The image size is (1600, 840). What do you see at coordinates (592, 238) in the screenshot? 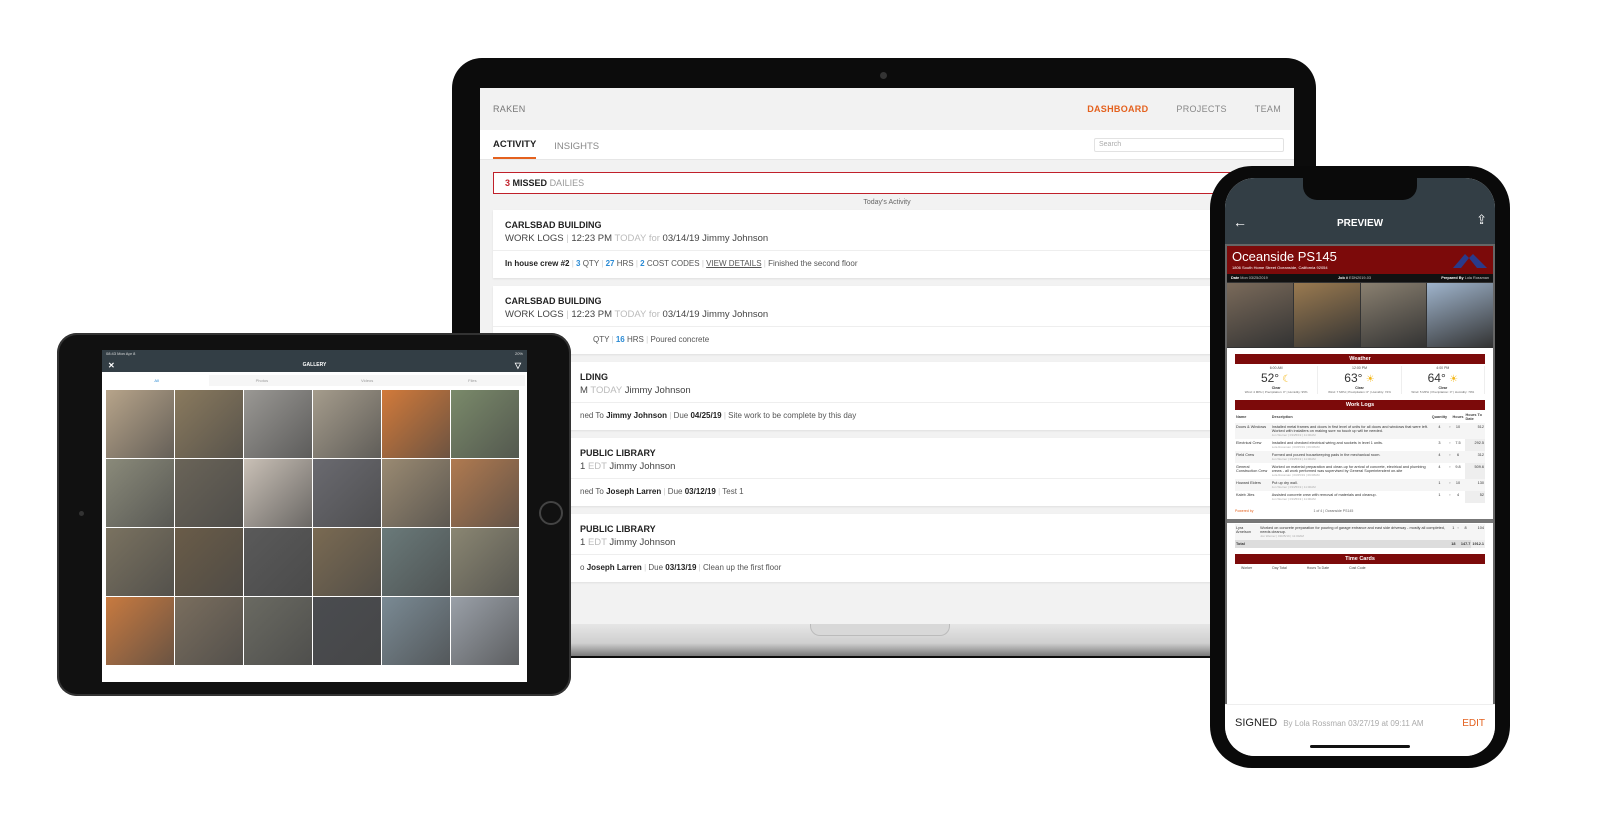
I see `activity-time: 12:23 PM` at bounding box center [592, 238].